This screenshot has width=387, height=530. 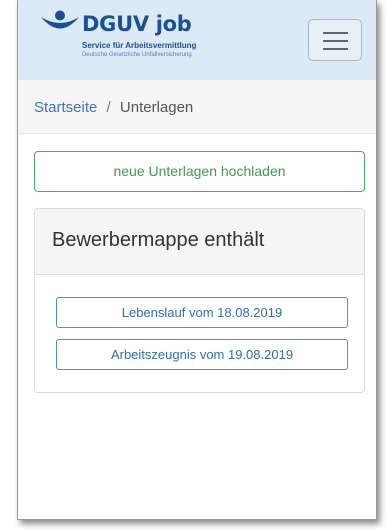 What do you see at coordinates (202, 312) in the screenshot?
I see `document-link-cv: Lebenslauf vom 18.08.2019` at bounding box center [202, 312].